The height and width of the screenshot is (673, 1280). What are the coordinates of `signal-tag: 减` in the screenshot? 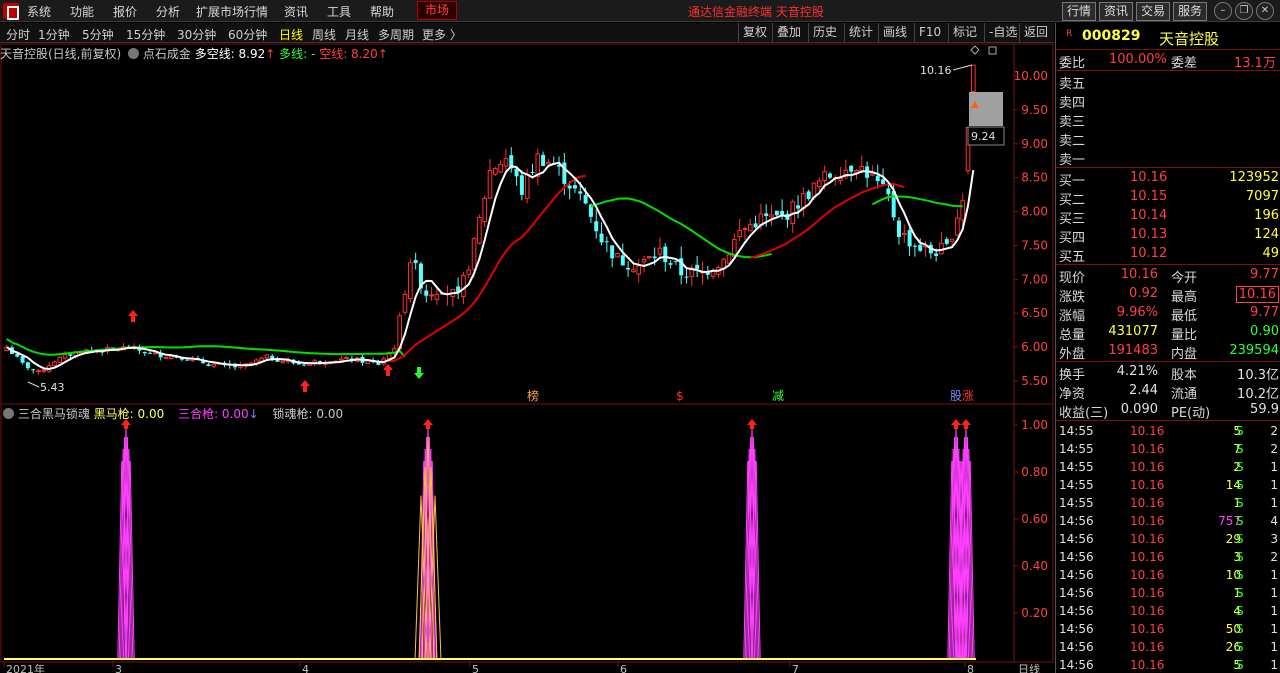 It's located at (778, 396).